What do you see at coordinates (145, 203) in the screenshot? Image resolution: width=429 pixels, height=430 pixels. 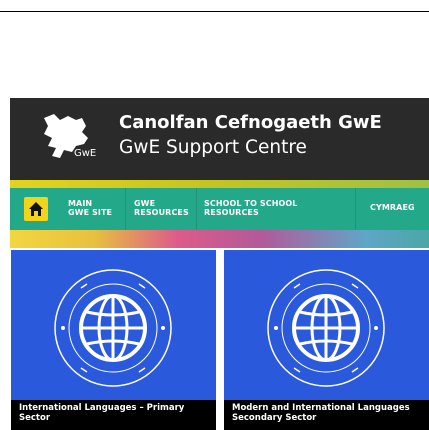 I see `nav-item-line1: GWE` at bounding box center [145, 203].